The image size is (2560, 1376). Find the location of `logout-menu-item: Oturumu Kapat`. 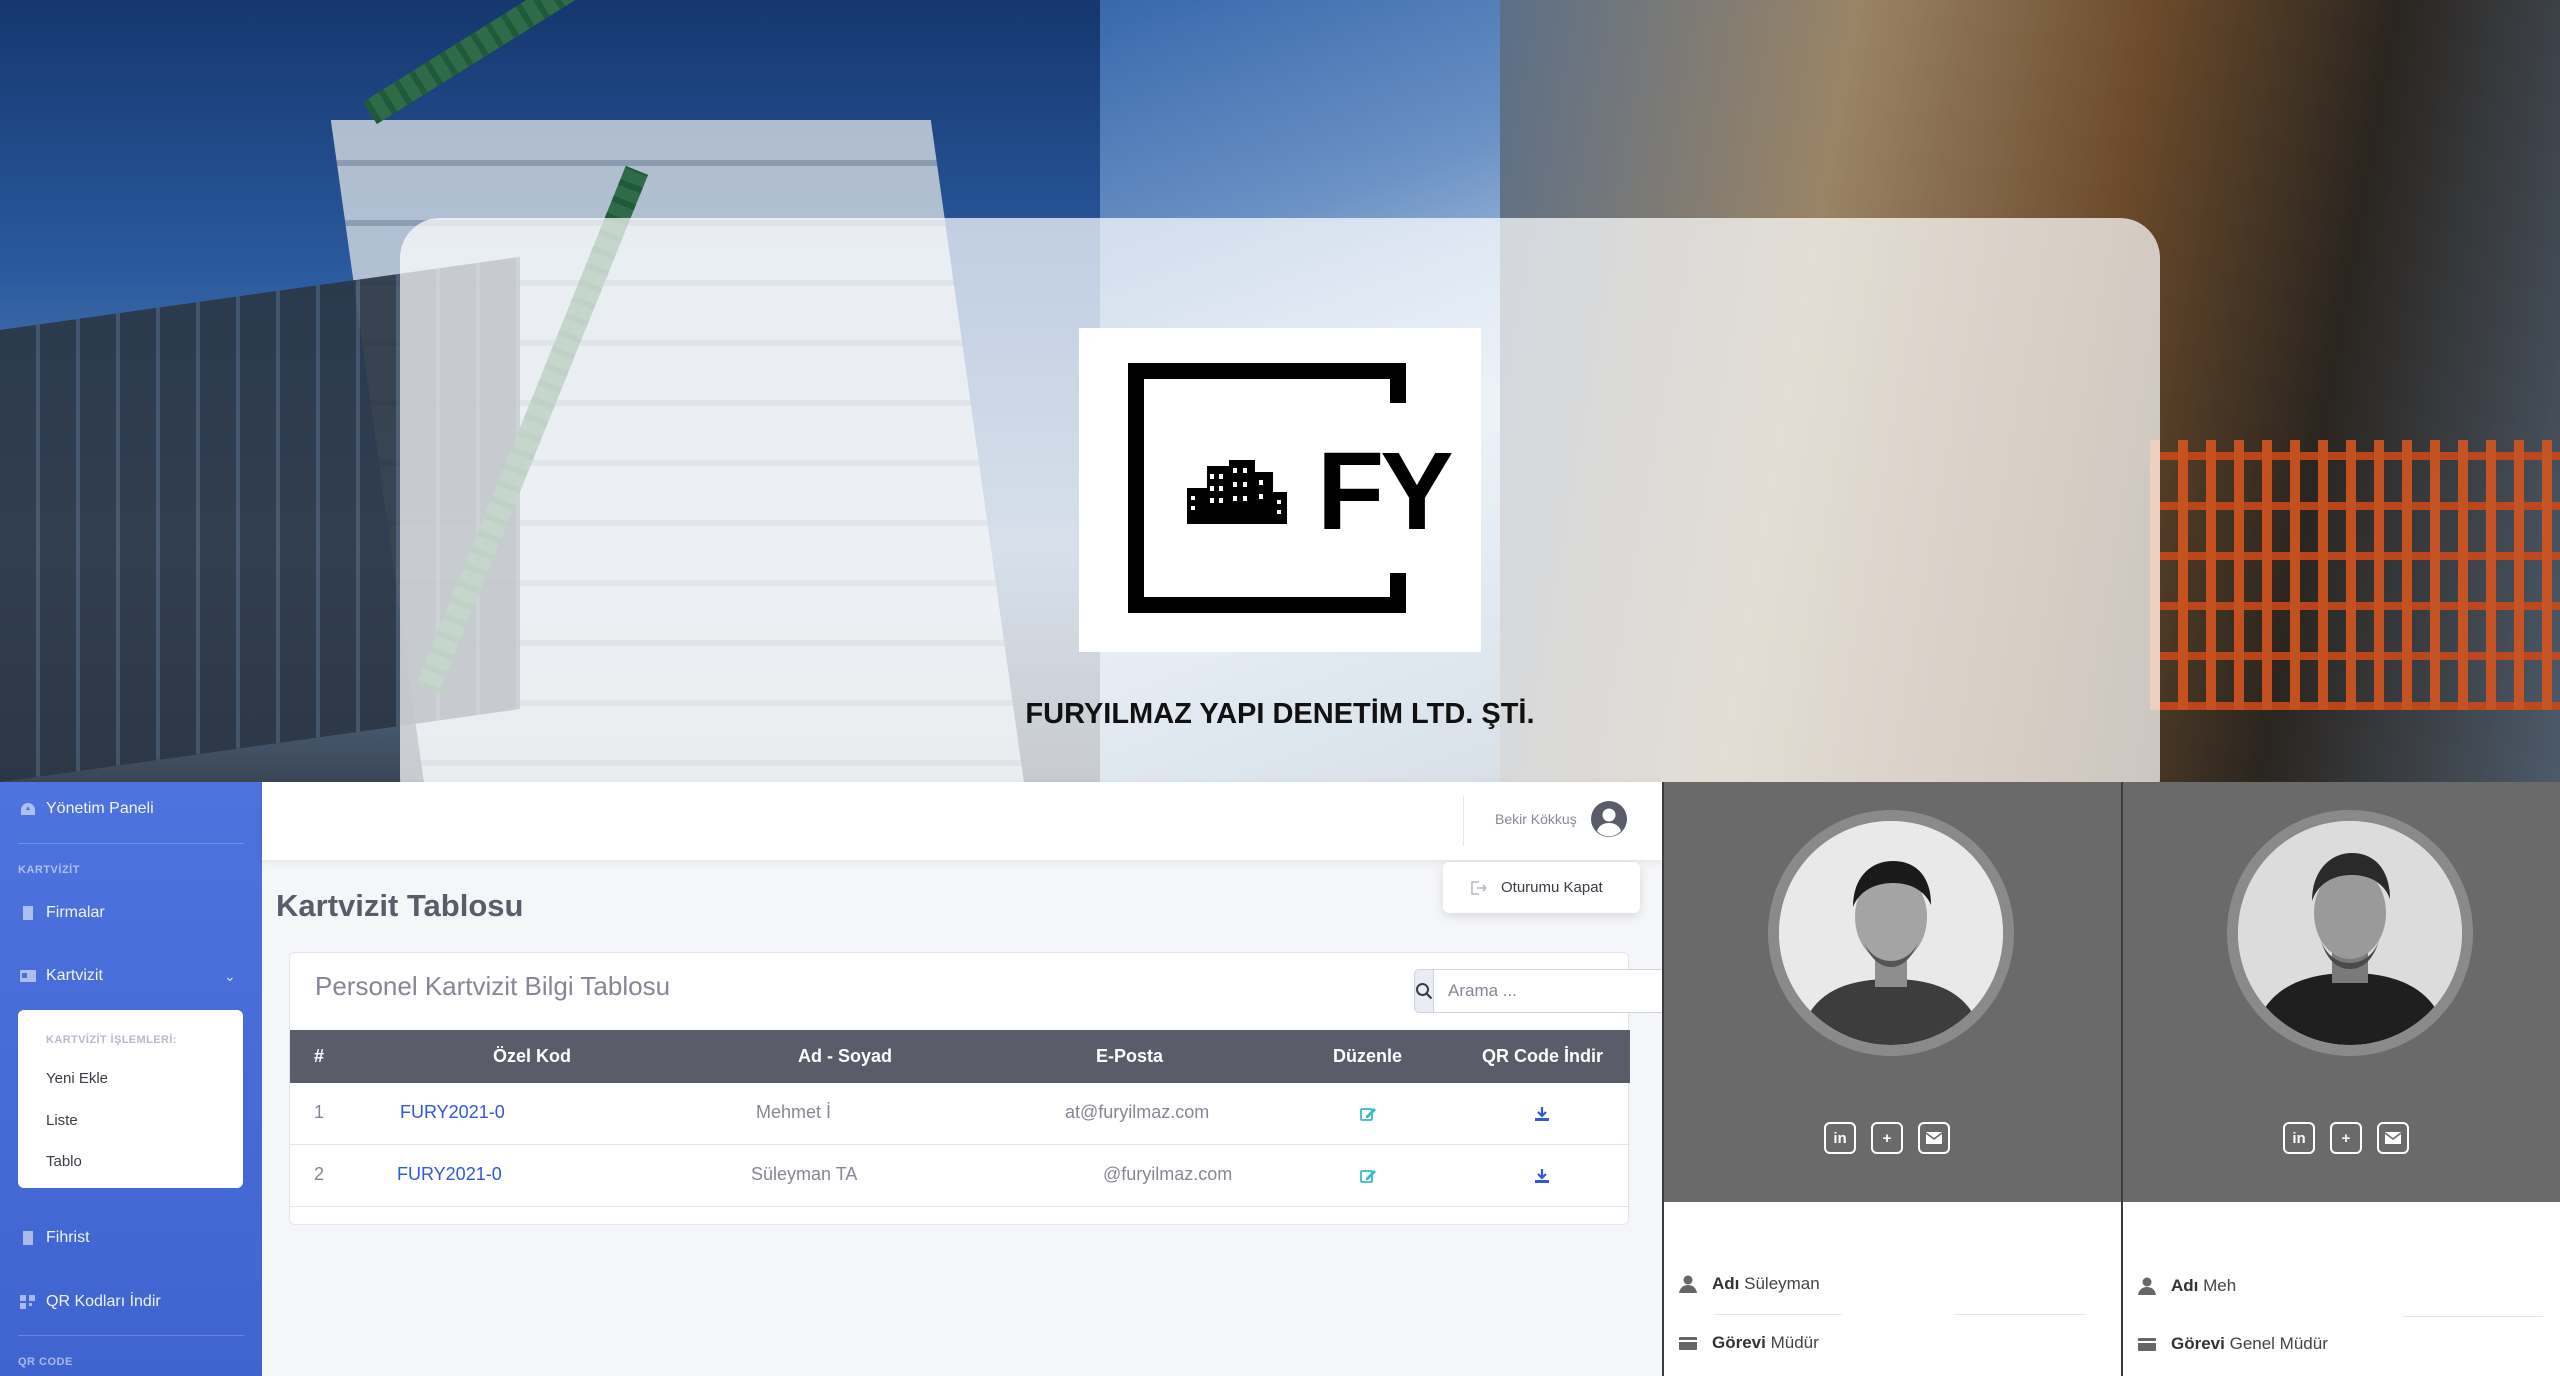

logout-menu-item: Oturumu Kapat is located at coordinates (1541, 887).